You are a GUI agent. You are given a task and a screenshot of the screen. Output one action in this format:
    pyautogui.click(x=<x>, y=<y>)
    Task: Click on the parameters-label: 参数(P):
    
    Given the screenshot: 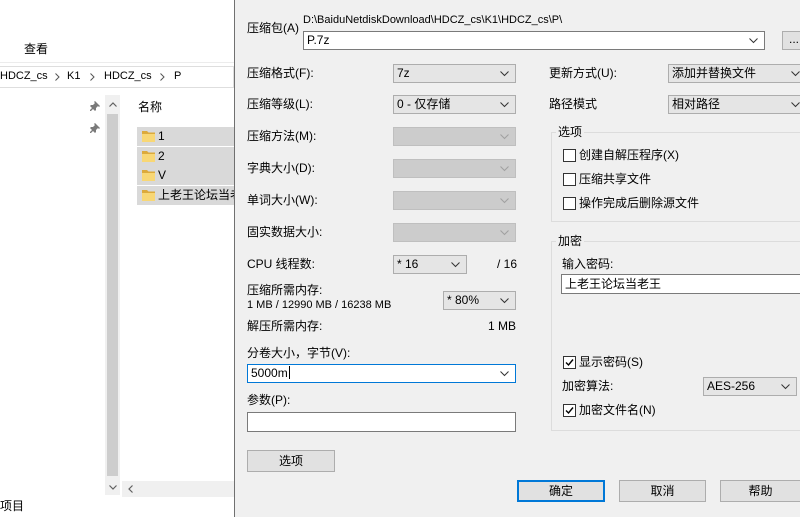 What is the action you would take?
    pyautogui.click(x=269, y=400)
    